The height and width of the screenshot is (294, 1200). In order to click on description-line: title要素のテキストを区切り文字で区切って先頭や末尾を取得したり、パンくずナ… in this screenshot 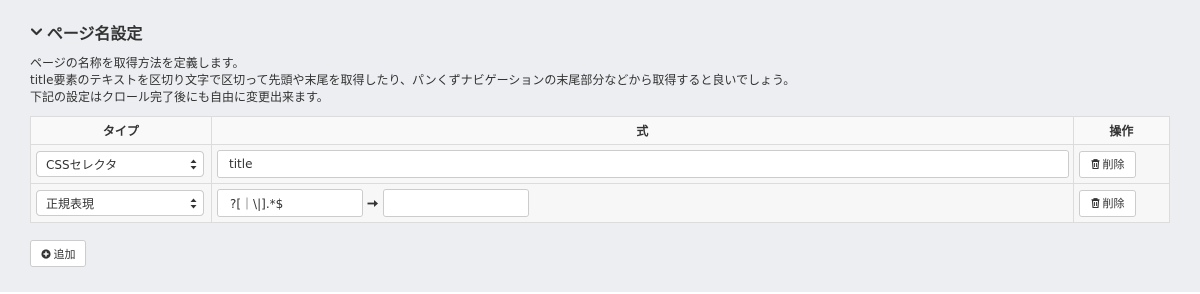, I will do `click(413, 80)`.